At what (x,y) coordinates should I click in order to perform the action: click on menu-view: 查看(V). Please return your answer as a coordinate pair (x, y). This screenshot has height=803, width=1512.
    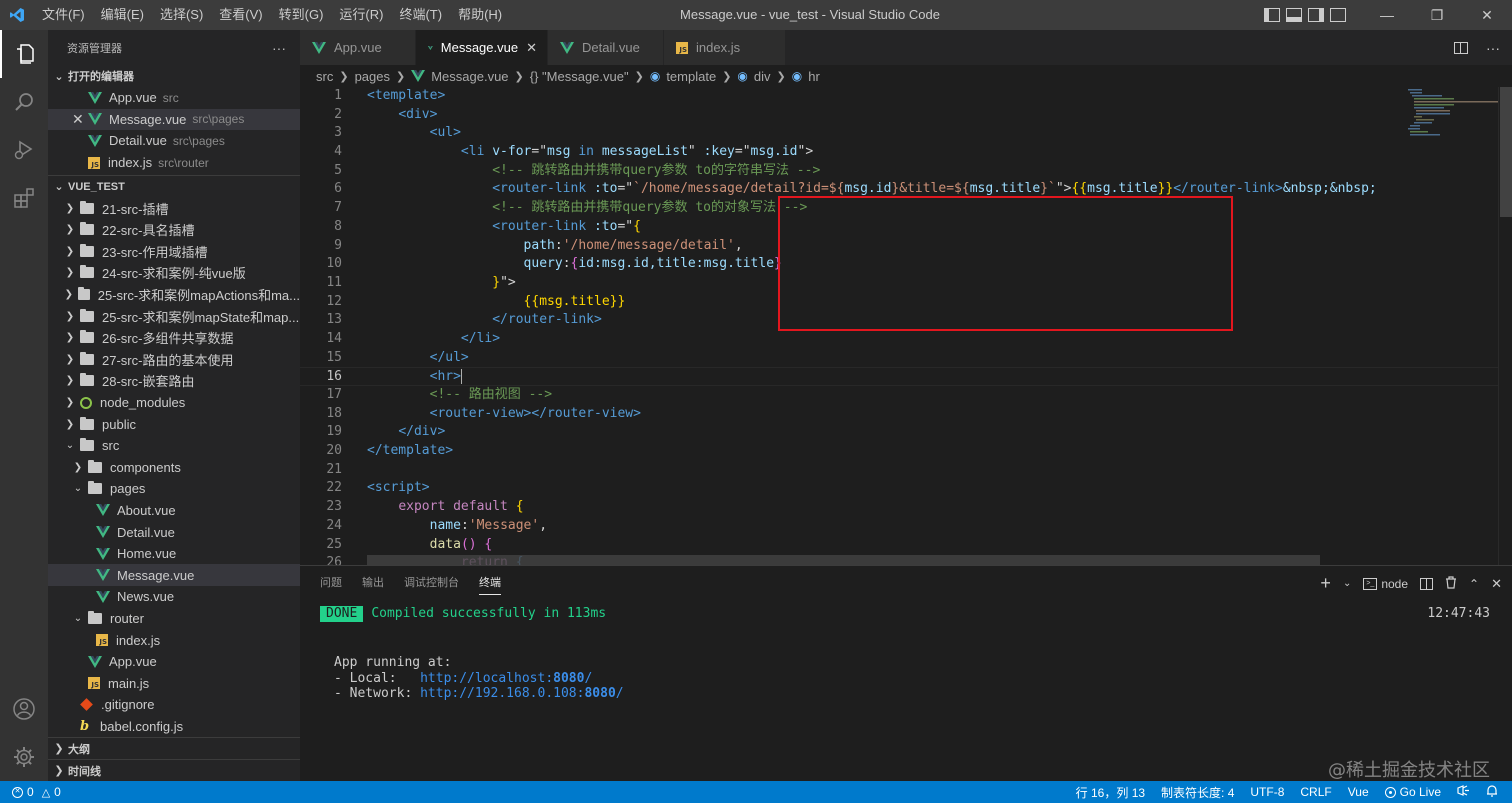
    Looking at the image, I should click on (240, 15).